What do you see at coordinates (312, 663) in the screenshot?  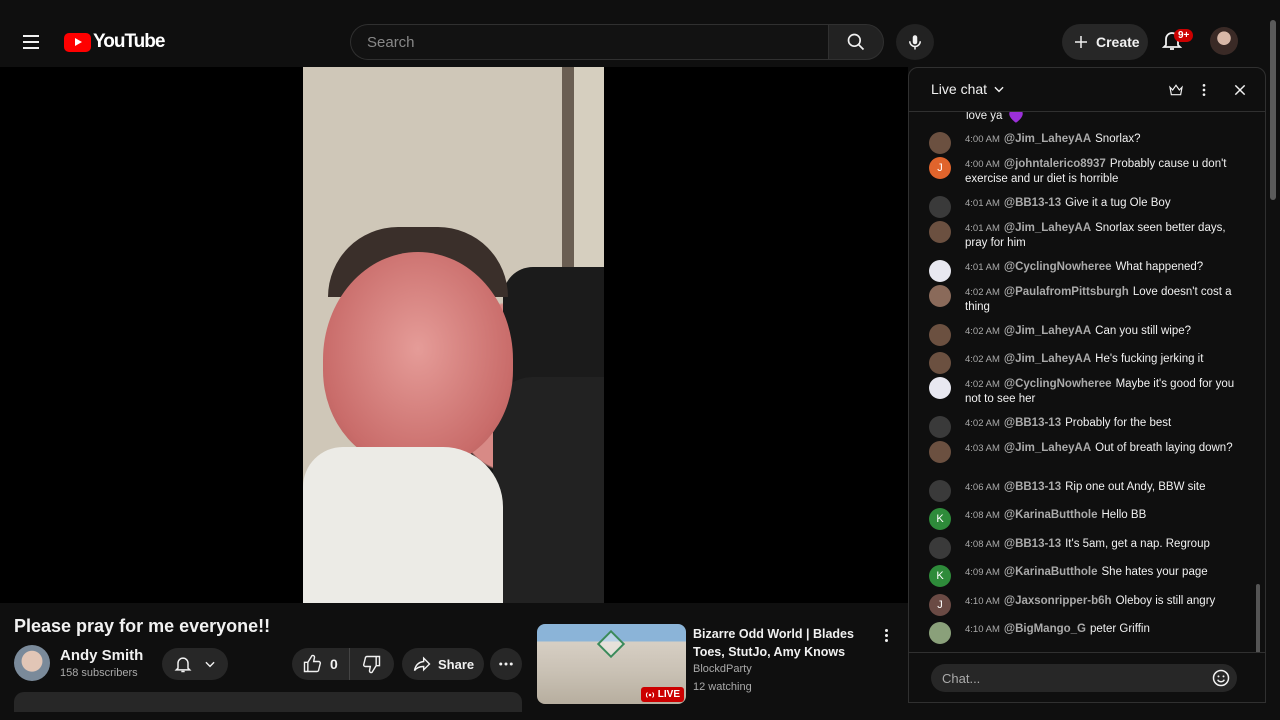 I see `thumbs-up-icon` at bounding box center [312, 663].